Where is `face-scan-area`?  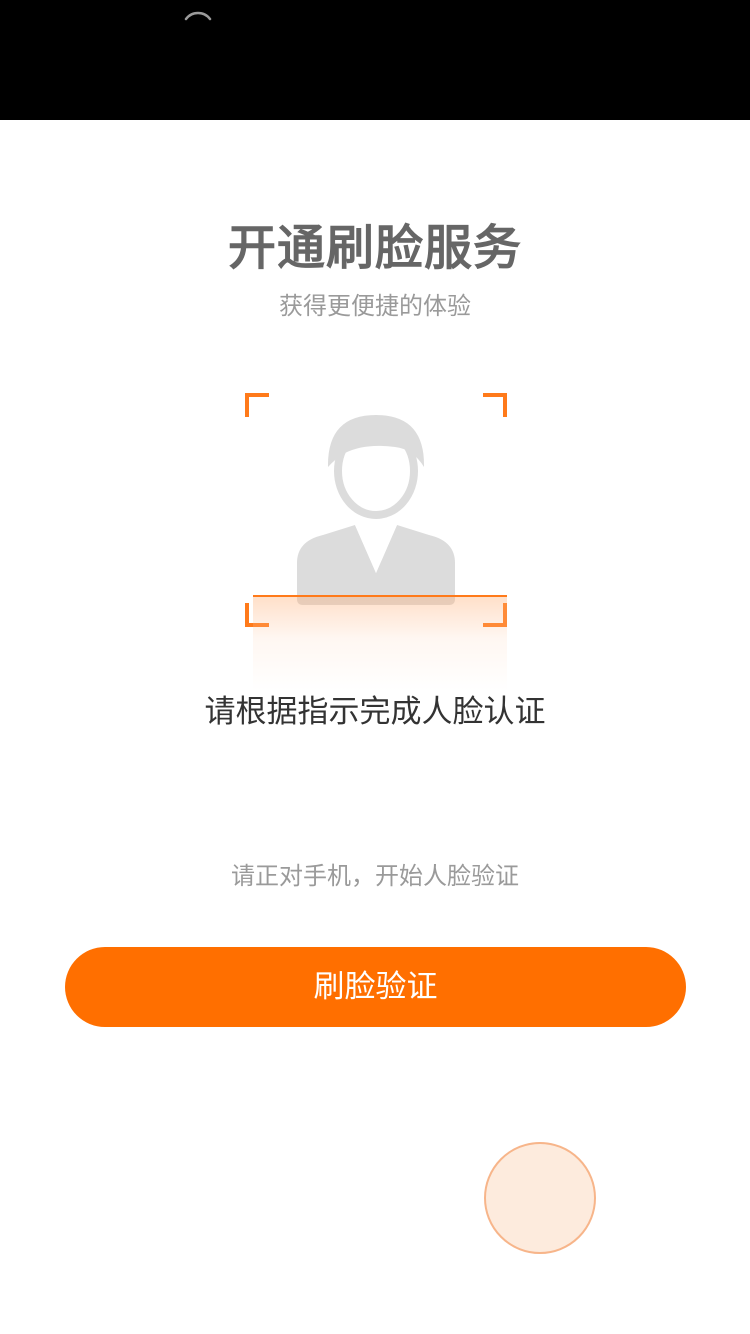 face-scan-area is located at coordinates (376, 543).